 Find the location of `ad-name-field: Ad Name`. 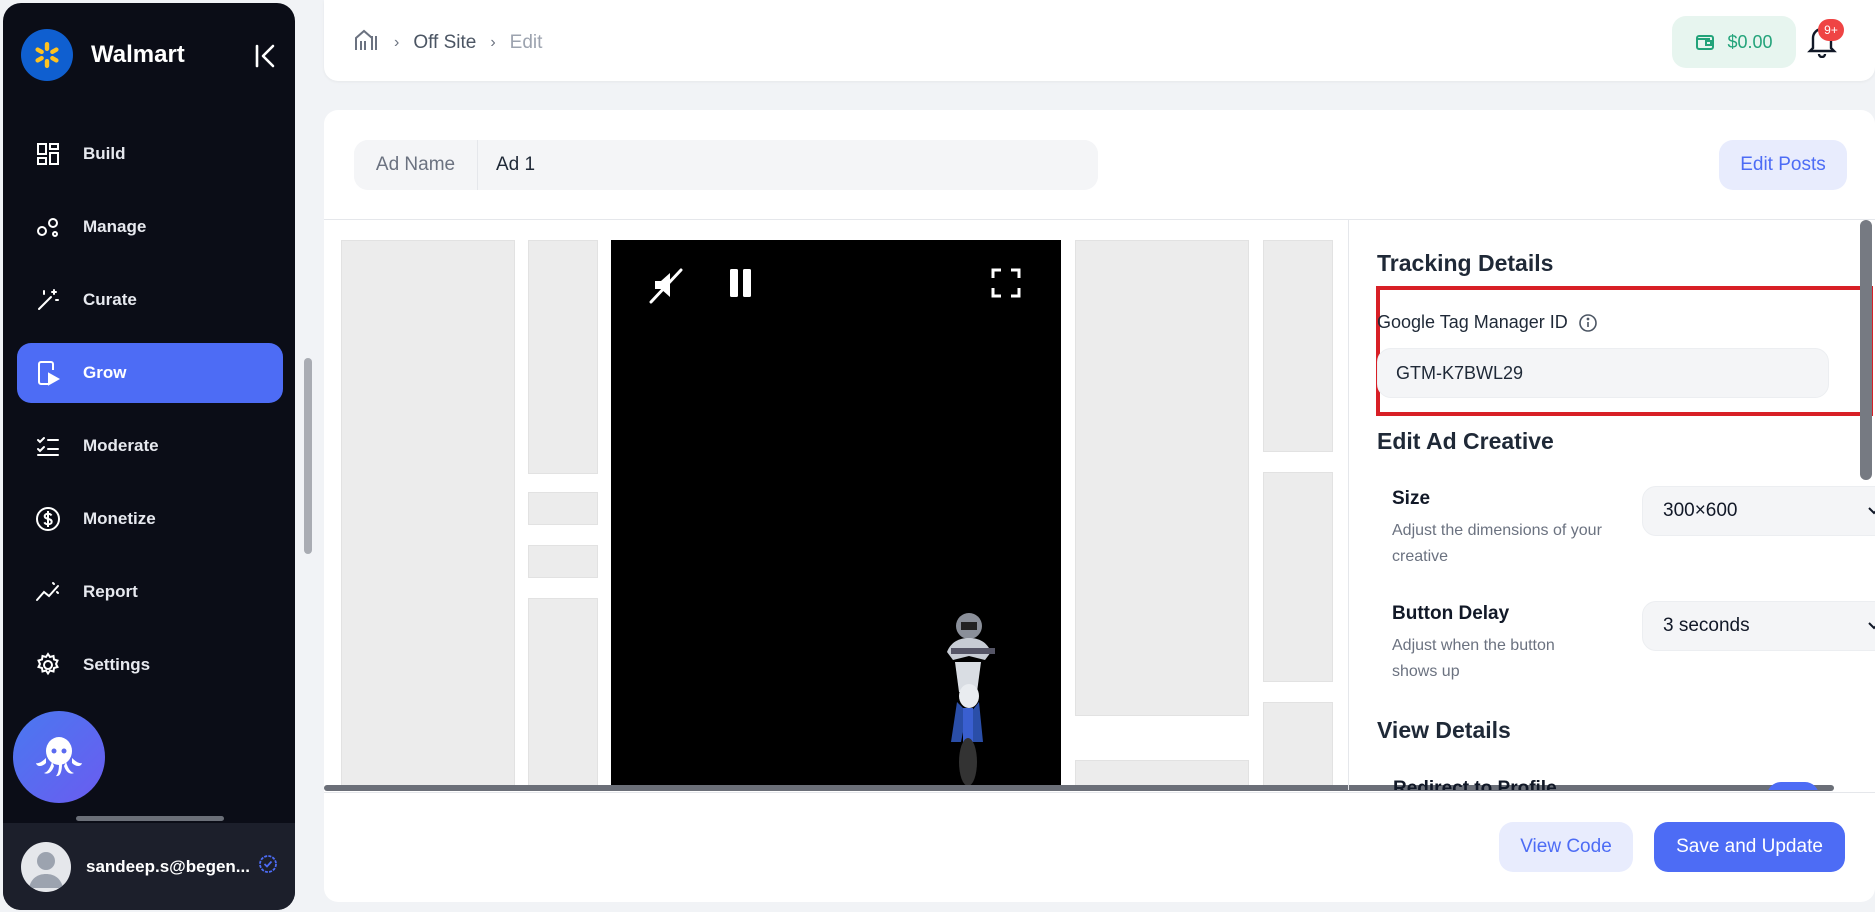

ad-name-field: Ad Name is located at coordinates (726, 165).